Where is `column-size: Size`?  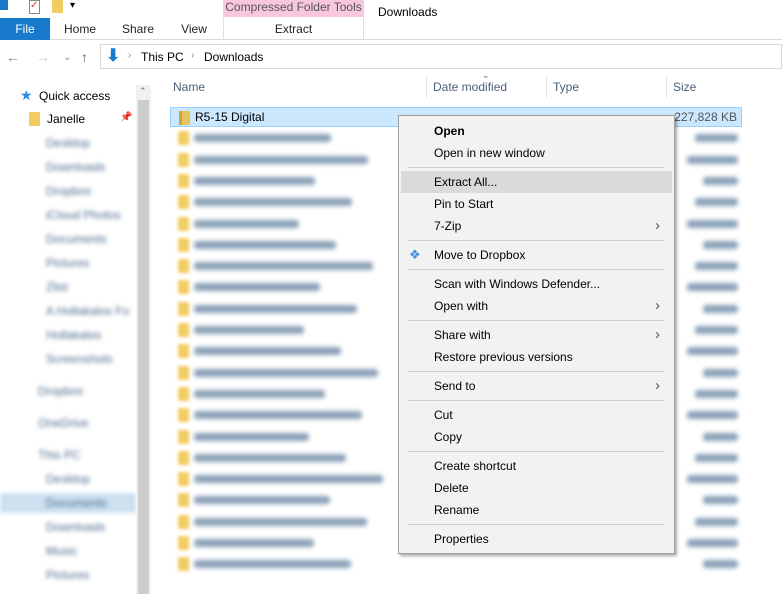 column-size: Size is located at coordinates (684, 89).